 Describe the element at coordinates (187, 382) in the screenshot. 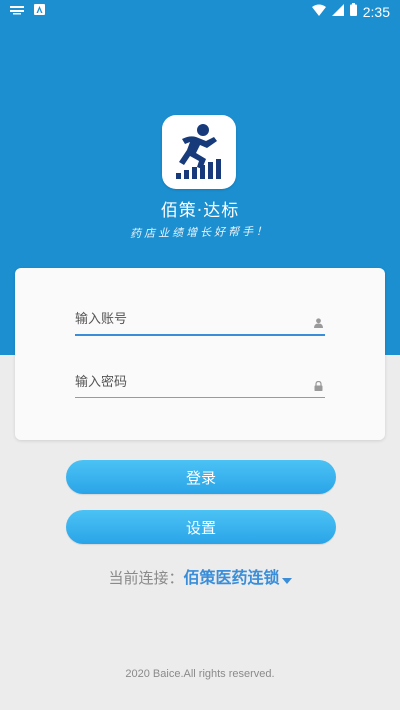

I see `password-input` at that location.